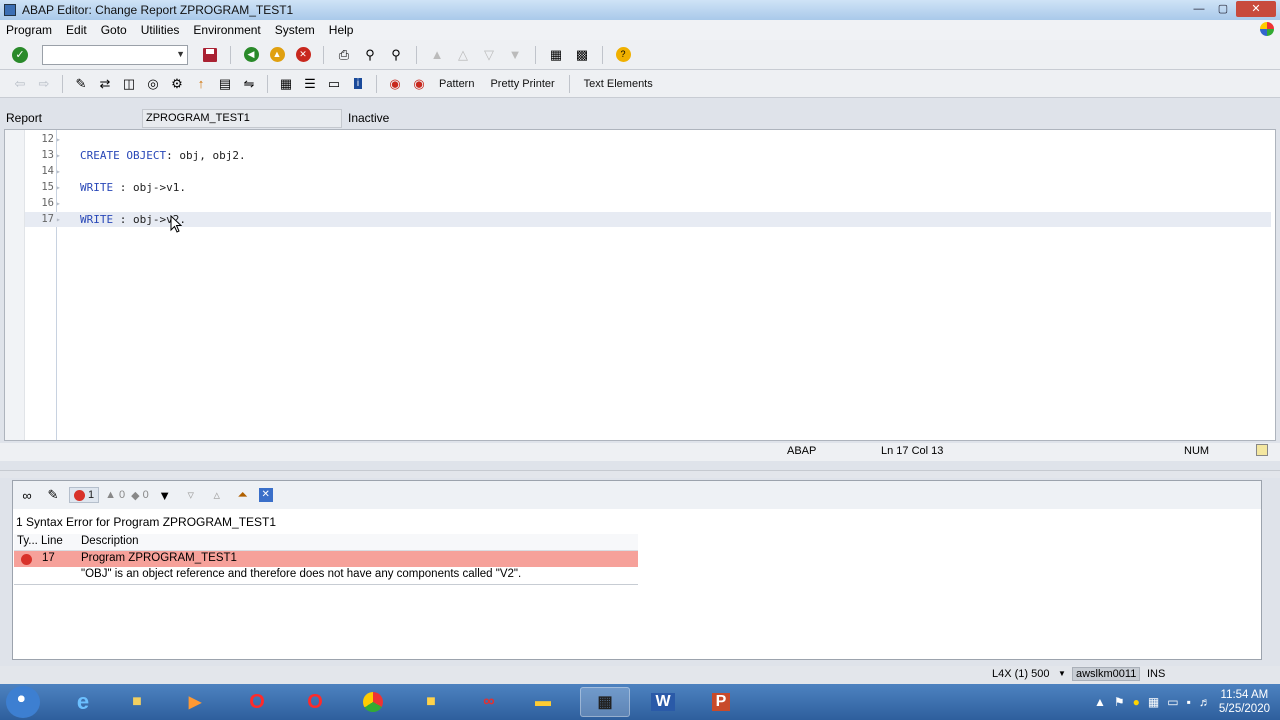  I want to click on warning-count-button: ▲ 0, so click(115, 495).